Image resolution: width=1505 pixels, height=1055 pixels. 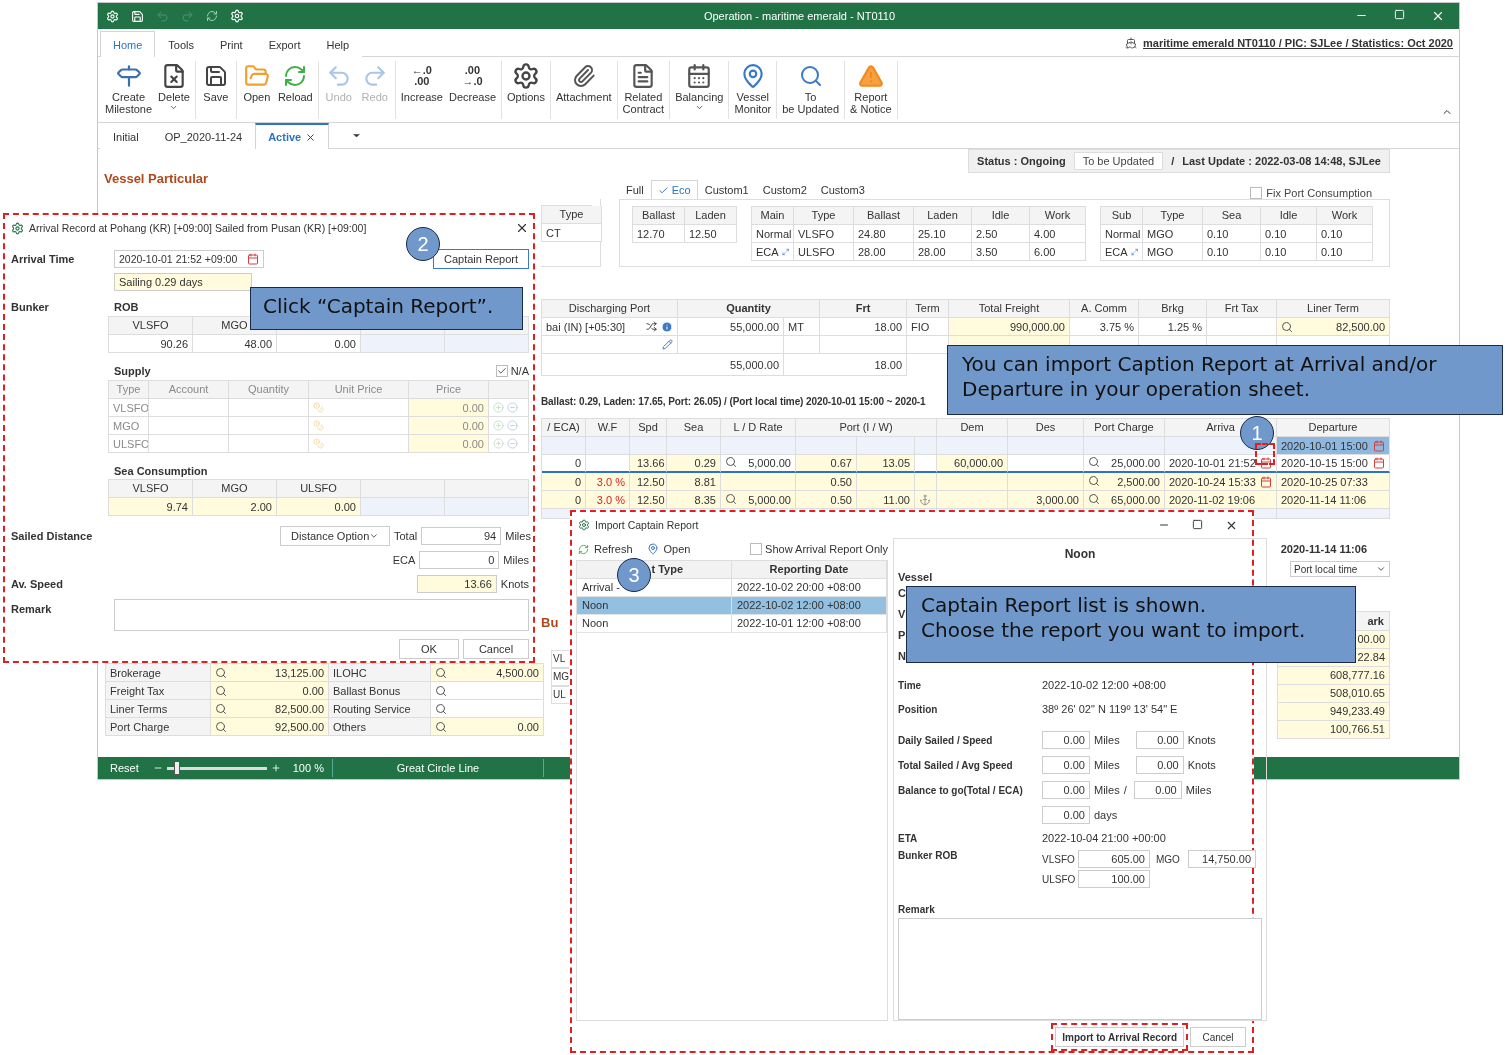 What do you see at coordinates (648, 428) in the screenshot?
I see `column-header: Spd` at bounding box center [648, 428].